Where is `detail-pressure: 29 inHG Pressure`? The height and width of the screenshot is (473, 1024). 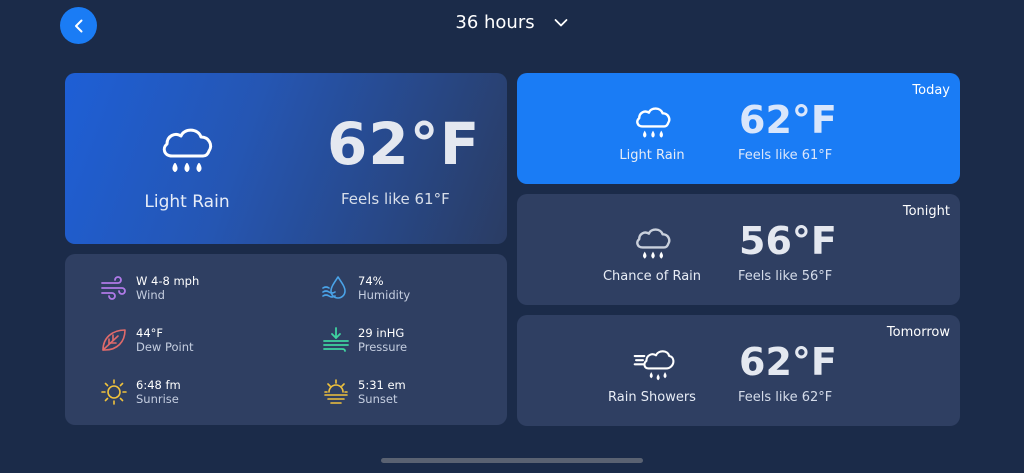
detail-pressure: 29 inHG Pressure is located at coordinates (364, 340).